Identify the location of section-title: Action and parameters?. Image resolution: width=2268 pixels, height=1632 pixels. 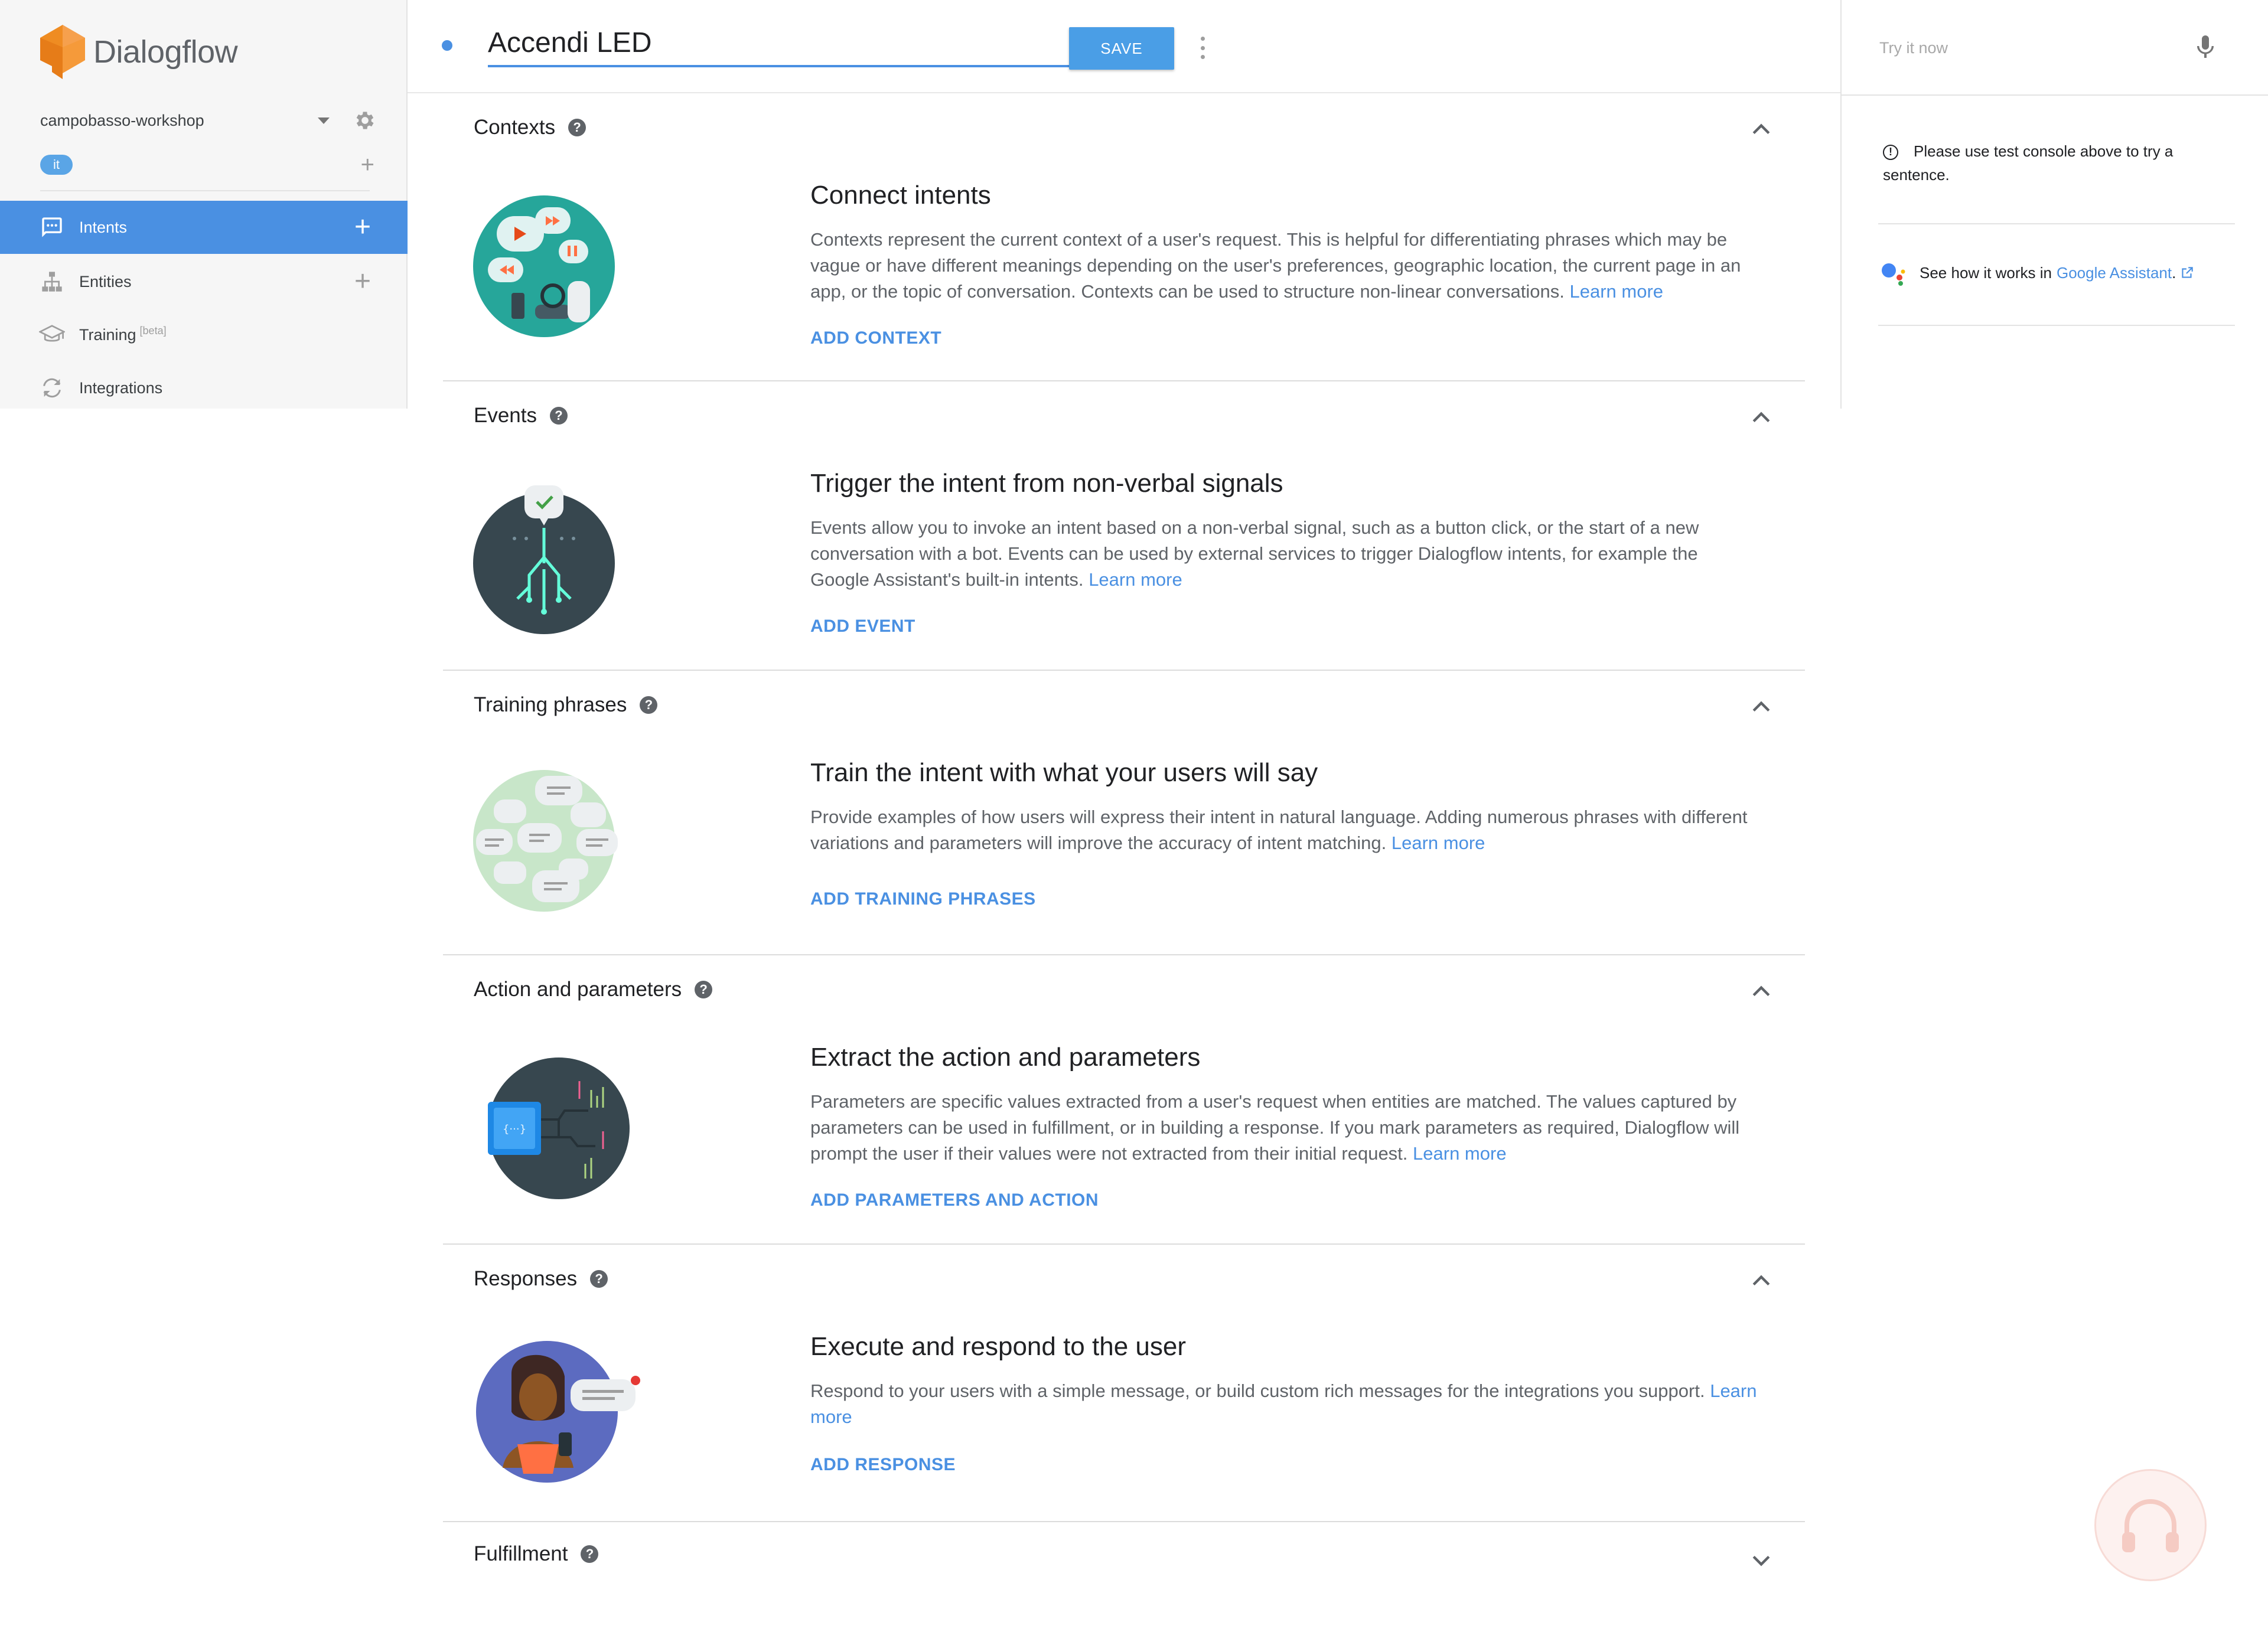
(593, 989).